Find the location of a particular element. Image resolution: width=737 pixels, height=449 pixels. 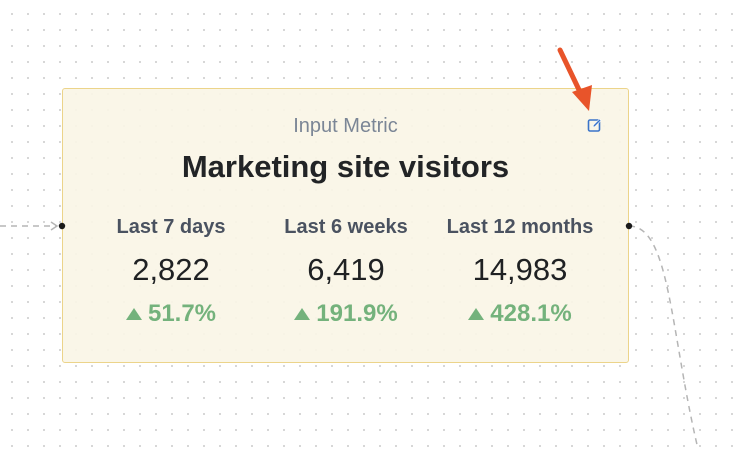

metric-change: 51.7% is located at coordinates (171, 314).